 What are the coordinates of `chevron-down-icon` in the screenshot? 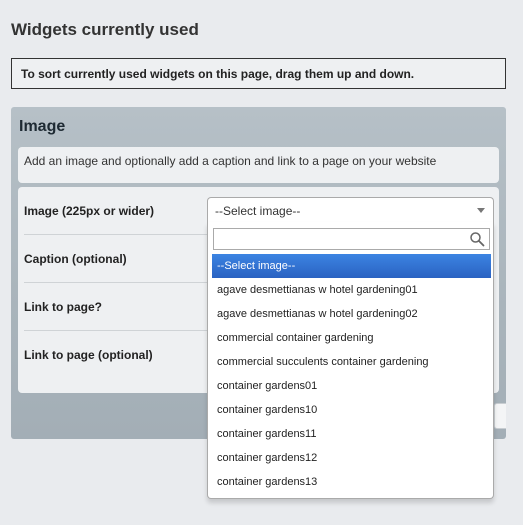 It's located at (481, 210).